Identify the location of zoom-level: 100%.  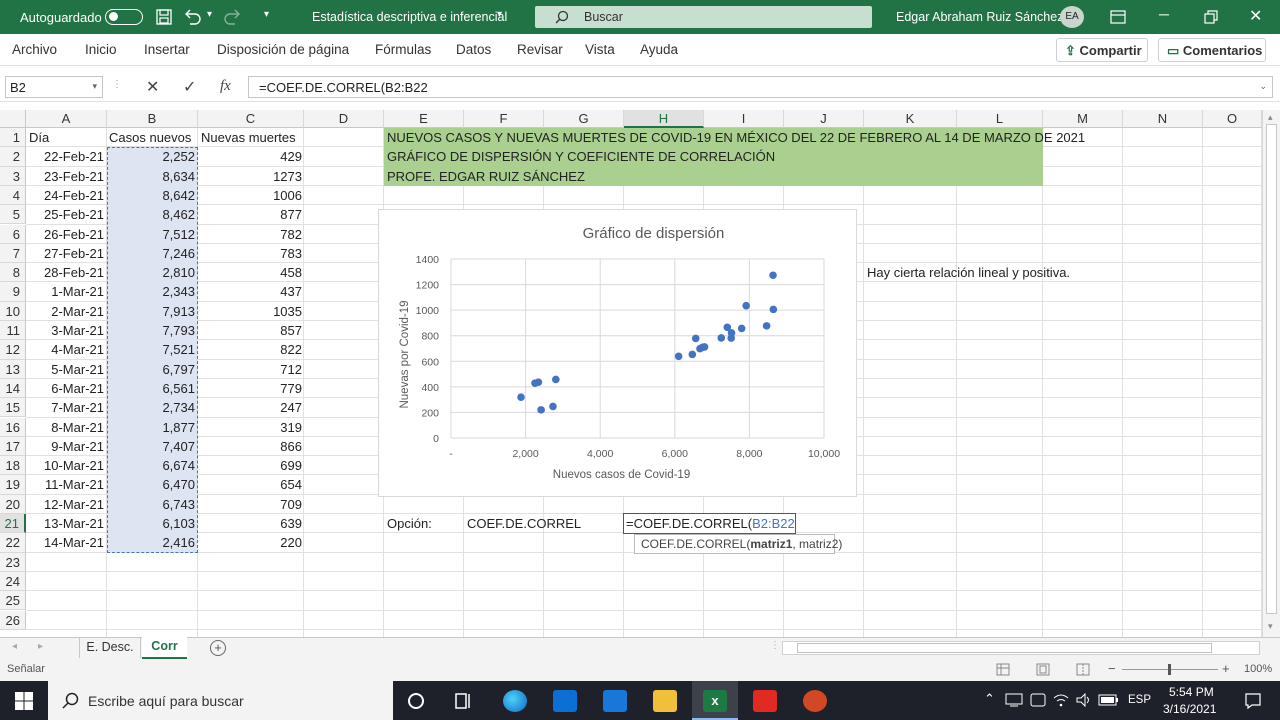
(1258, 669).